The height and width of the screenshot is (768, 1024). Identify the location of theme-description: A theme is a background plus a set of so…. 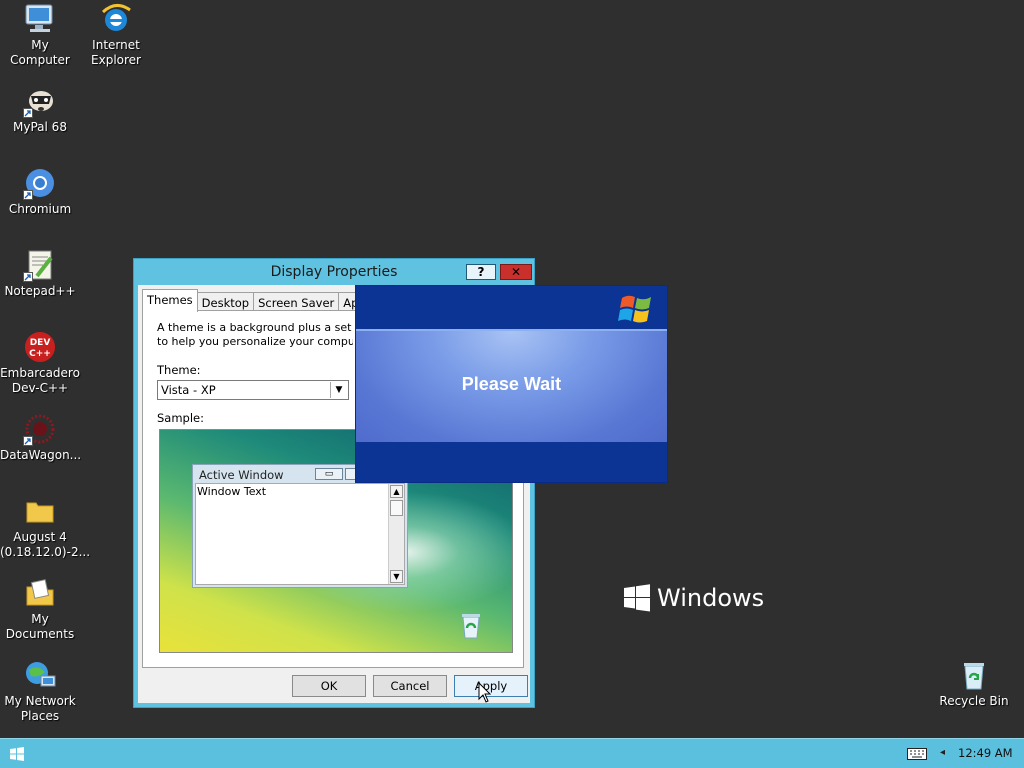
(255, 335).